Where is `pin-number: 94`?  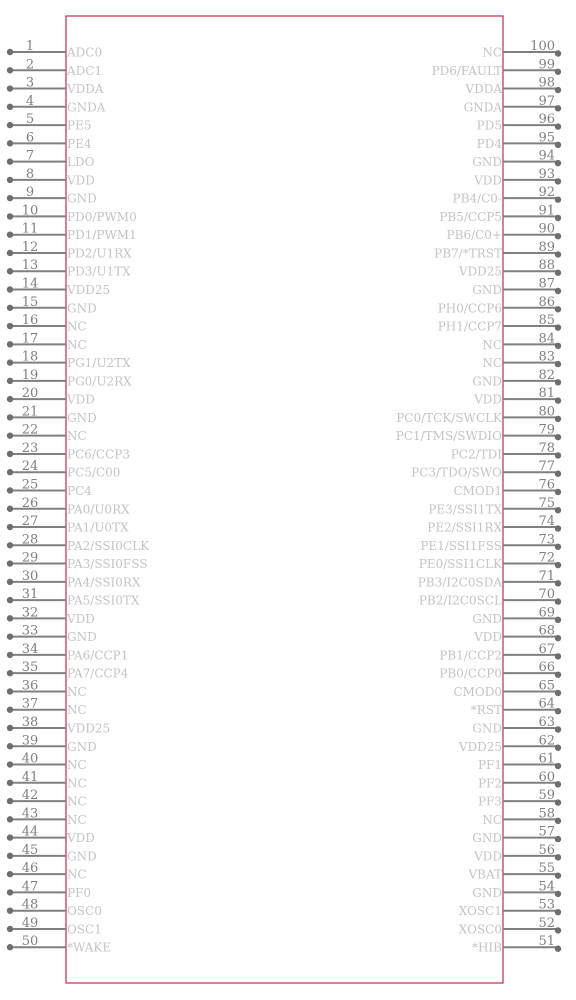
pin-number: 94 is located at coordinates (546, 156).